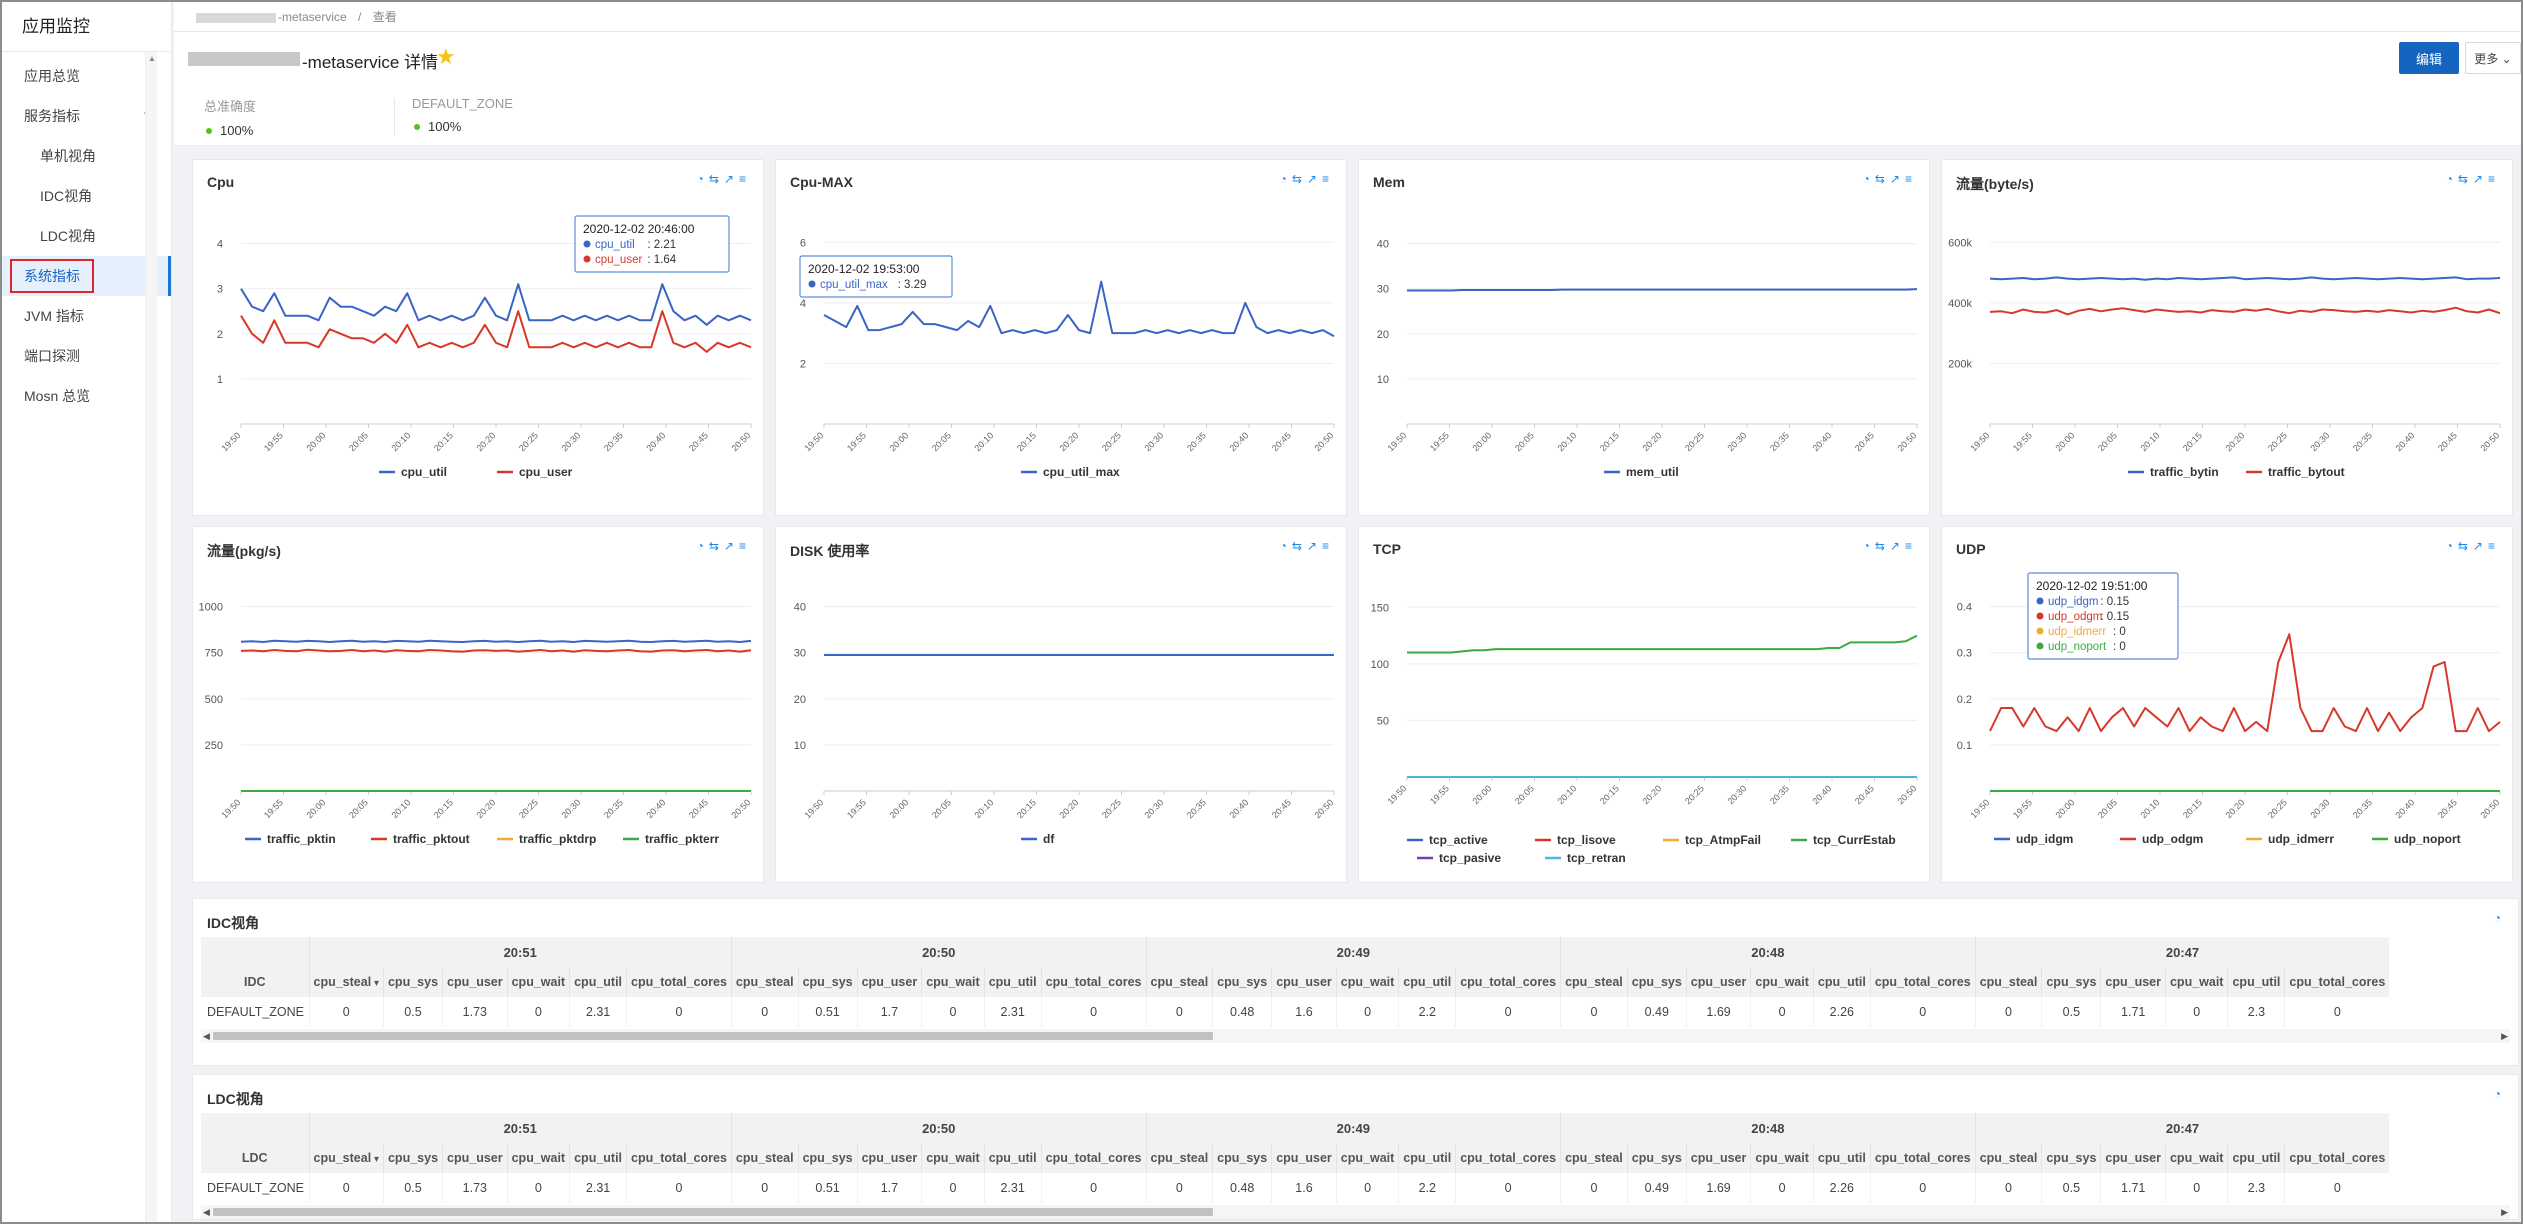 This screenshot has width=2523, height=1224. Describe the element at coordinates (52, 356) in the screenshot. I see `sidebar-item-label: 端口探测` at that location.